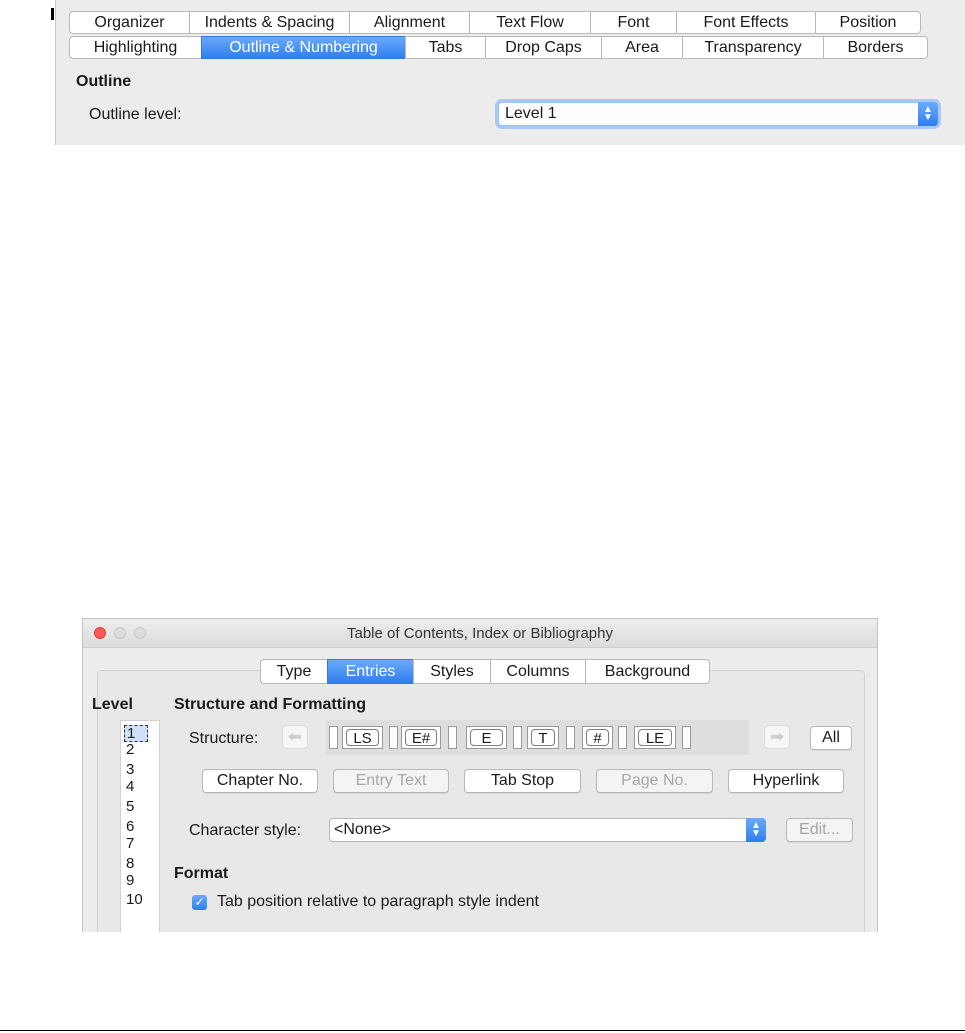 The width and height of the screenshot is (965, 1033). Describe the element at coordinates (370, 671) in the screenshot. I see `tab-entries: Entries` at that location.